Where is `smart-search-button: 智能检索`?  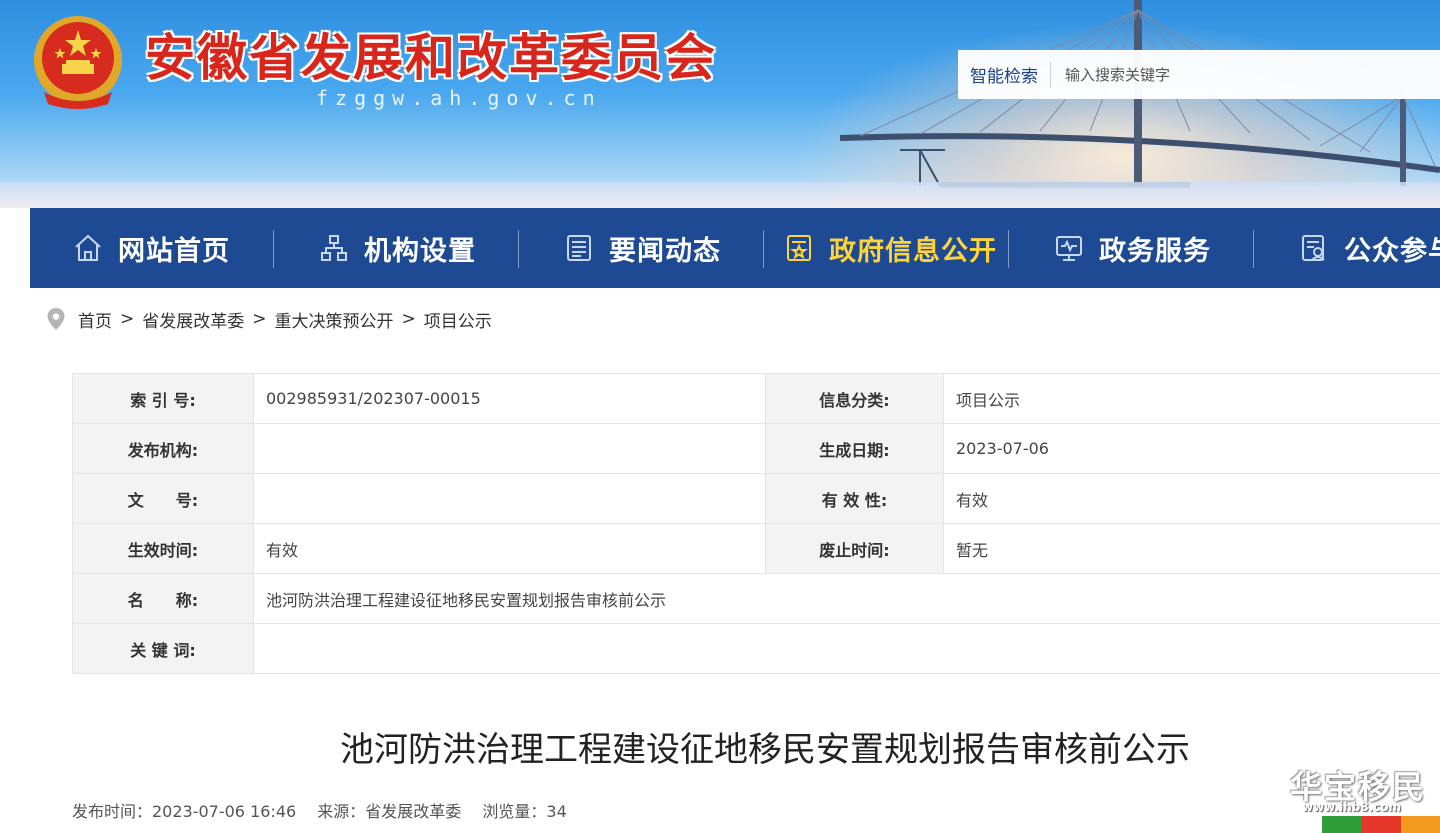
smart-search-button: 智能检索 is located at coordinates (998, 74).